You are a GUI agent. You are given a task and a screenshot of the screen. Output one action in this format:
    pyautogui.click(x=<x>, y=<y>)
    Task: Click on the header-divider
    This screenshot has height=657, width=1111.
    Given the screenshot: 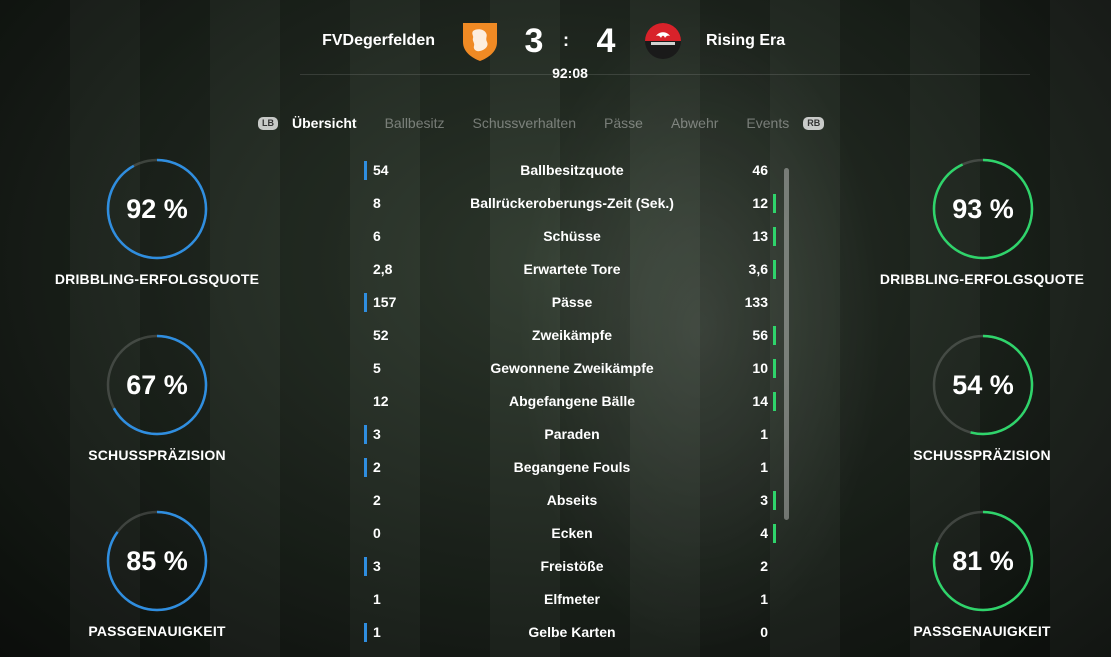 What is the action you would take?
    pyautogui.click(x=665, y=74)
    